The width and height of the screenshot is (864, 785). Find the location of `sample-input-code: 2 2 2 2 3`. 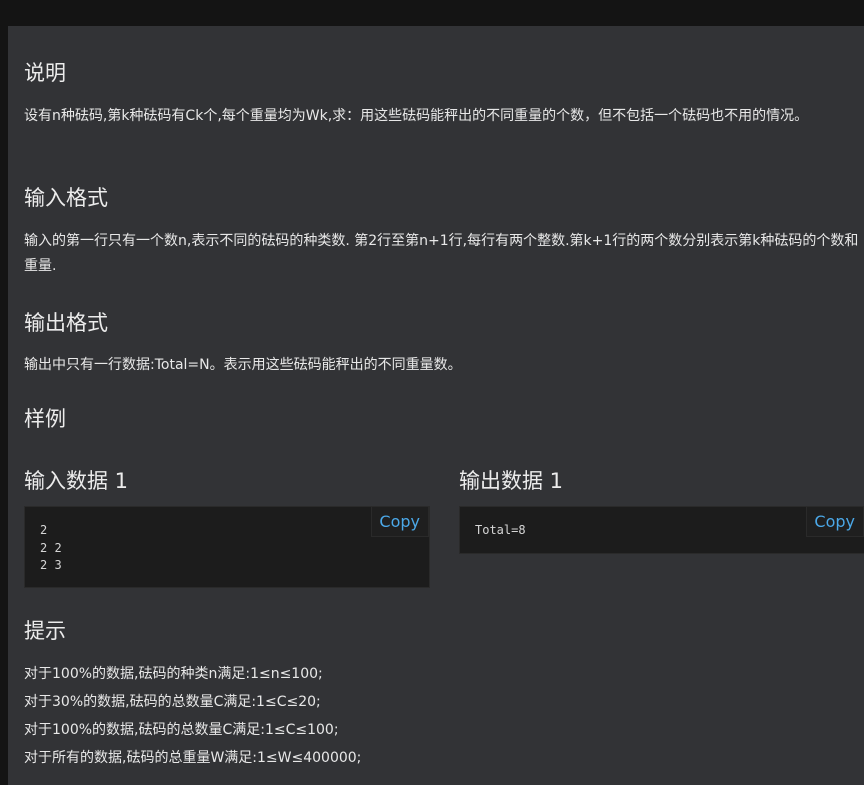

sample-input-code: 2 2 2 2 3 is located at coordinates (51, 547).